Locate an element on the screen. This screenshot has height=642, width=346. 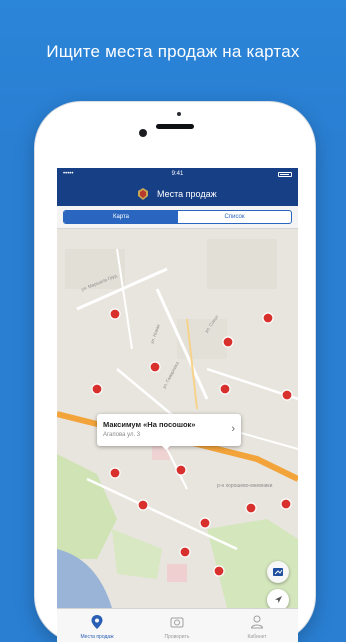
tab-label: Проверить is located at coordinates (177, 637).